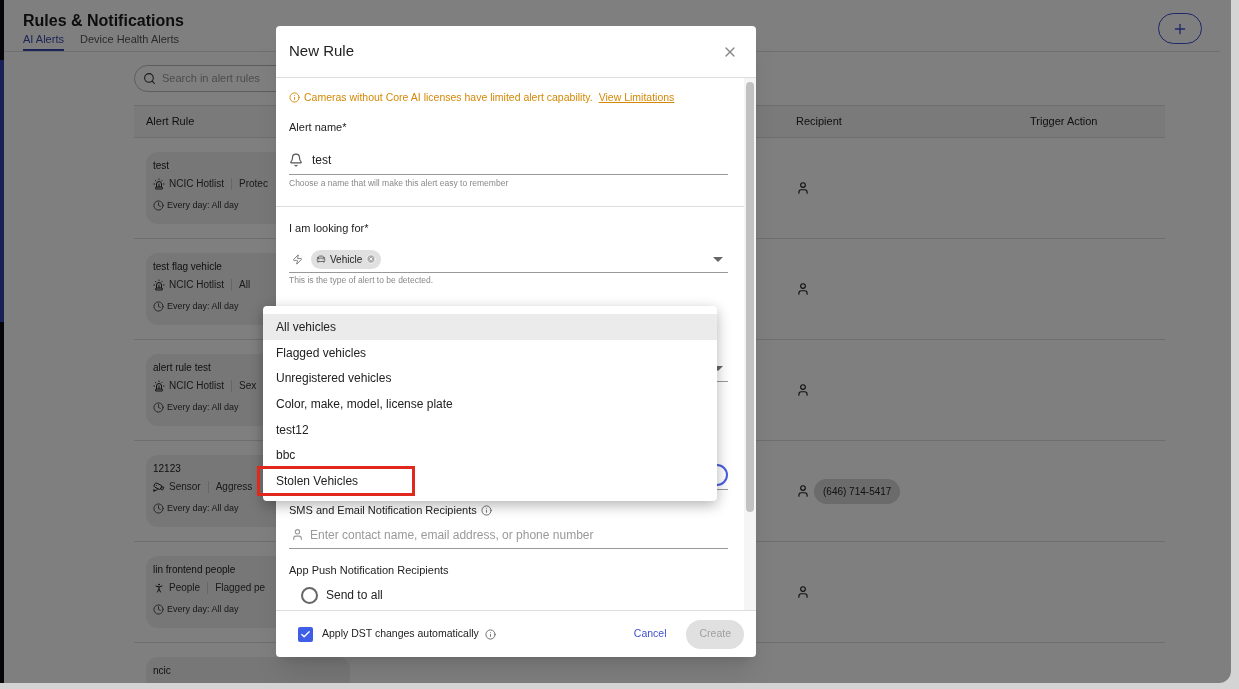 The image size is (1239, 689). Describe the element at coordinates (490, 455) in the screenshot. I see `menu-item: bbc` at that location.